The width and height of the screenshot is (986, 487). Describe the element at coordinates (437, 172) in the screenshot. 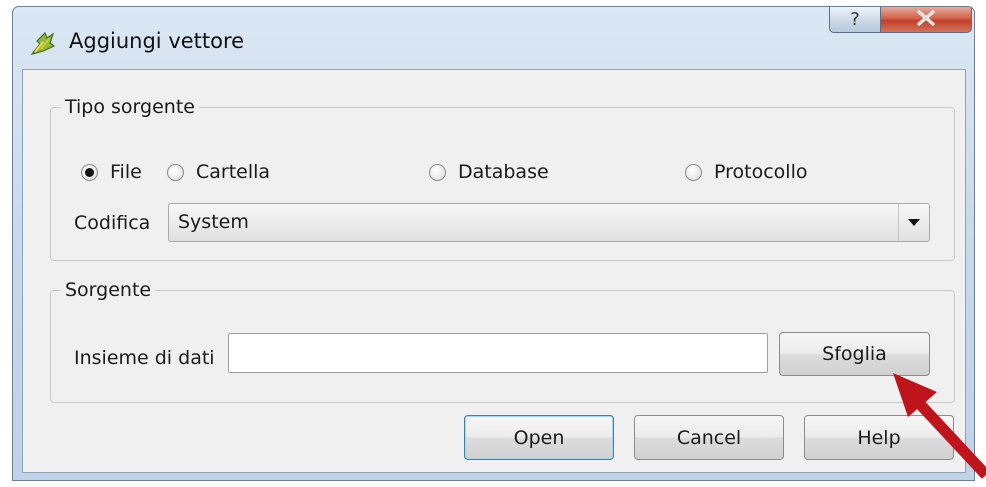

I see `radio-database-indicator` at that location.